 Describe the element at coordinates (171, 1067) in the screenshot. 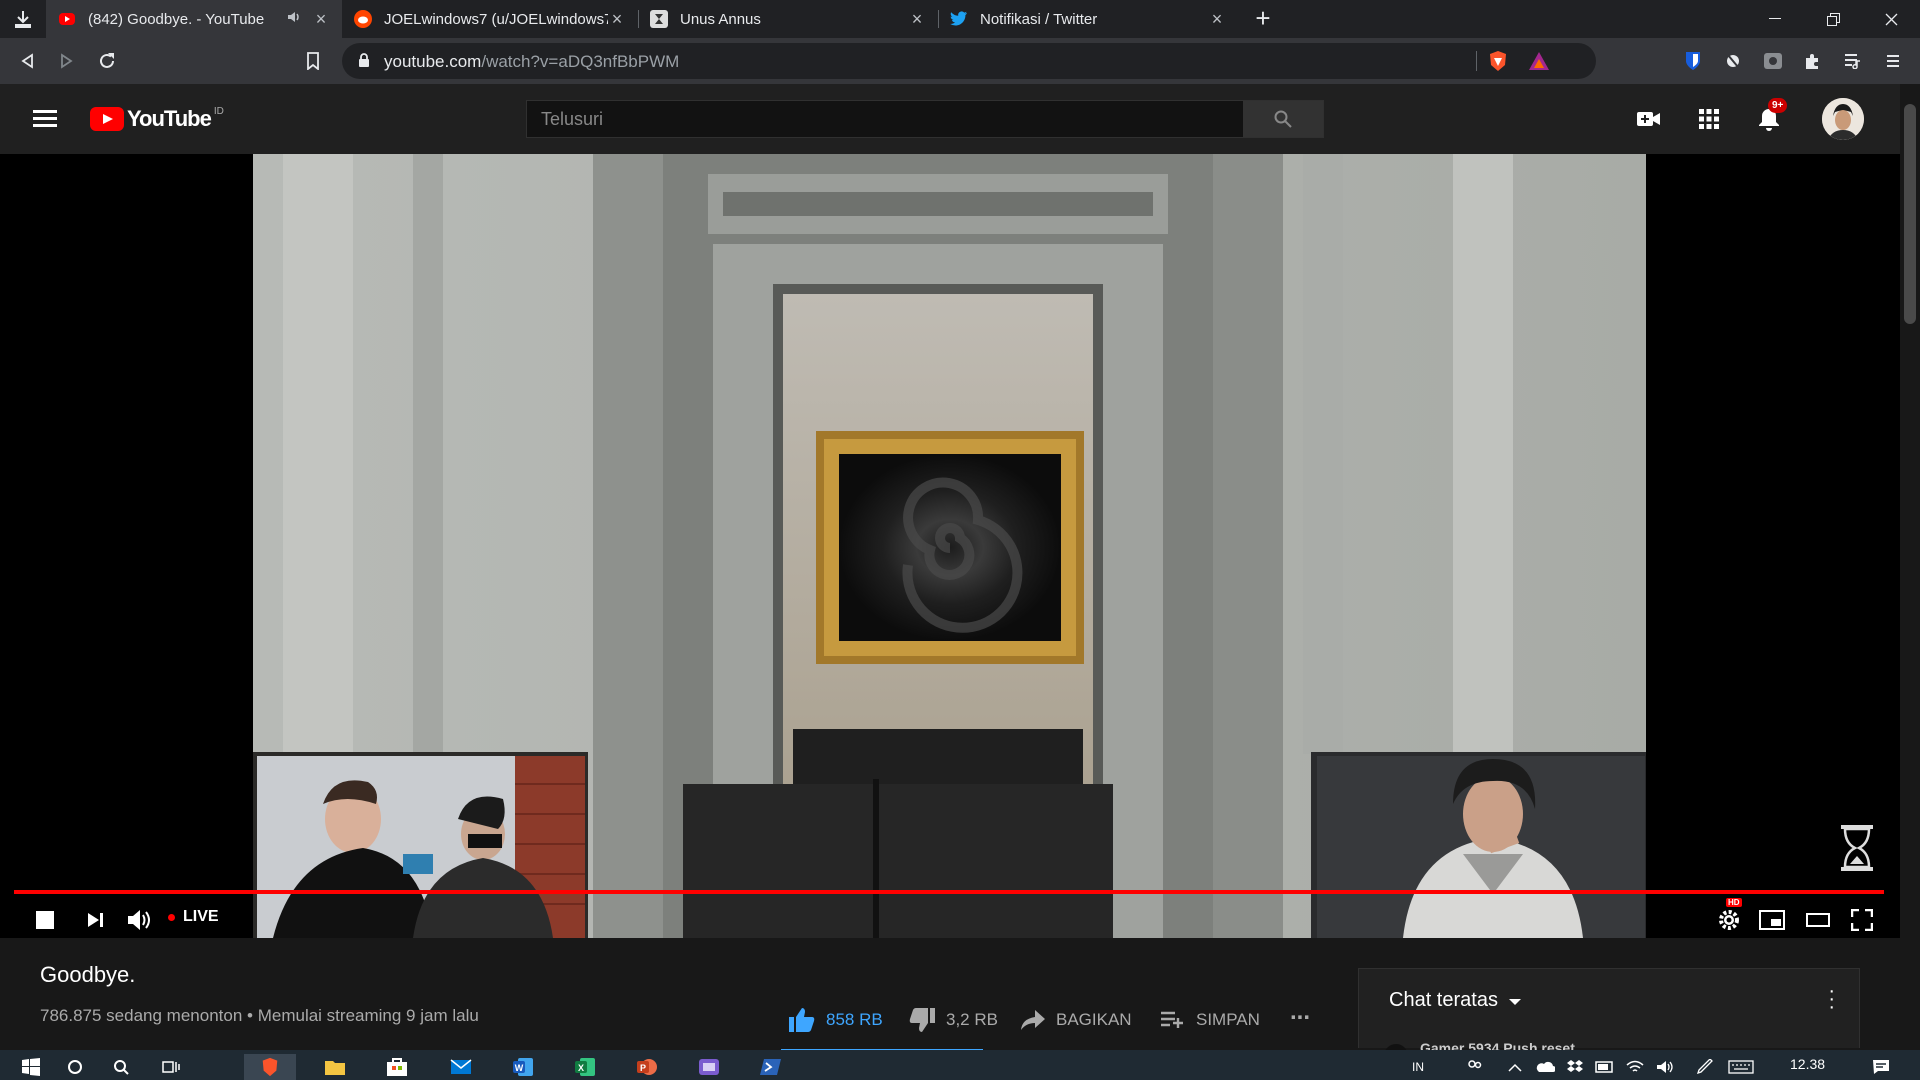

I see `task-view-icon` at that location.